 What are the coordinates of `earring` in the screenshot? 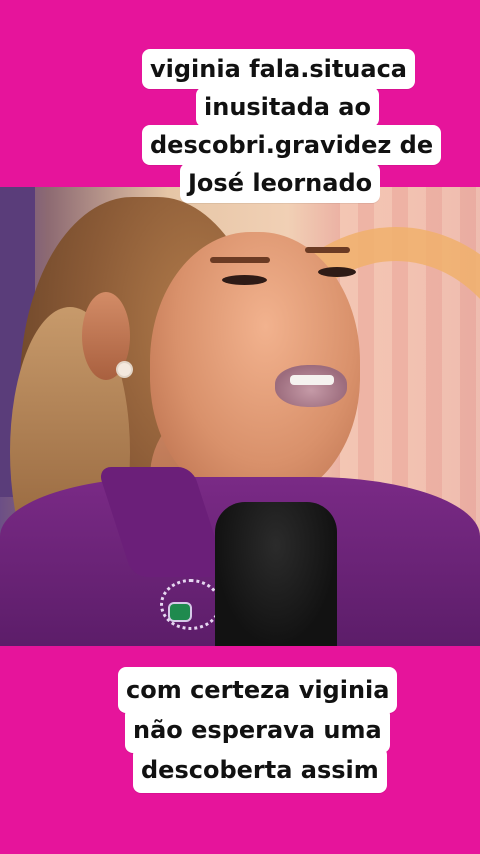 It's located at (124, 369).